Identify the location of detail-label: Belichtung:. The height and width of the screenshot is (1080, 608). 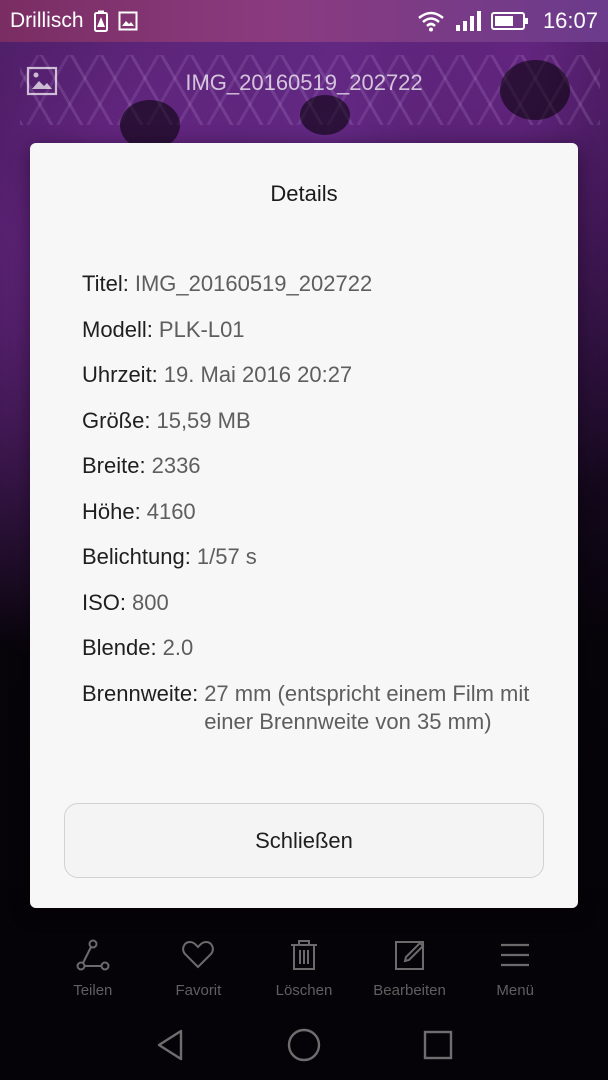
(136, 556).